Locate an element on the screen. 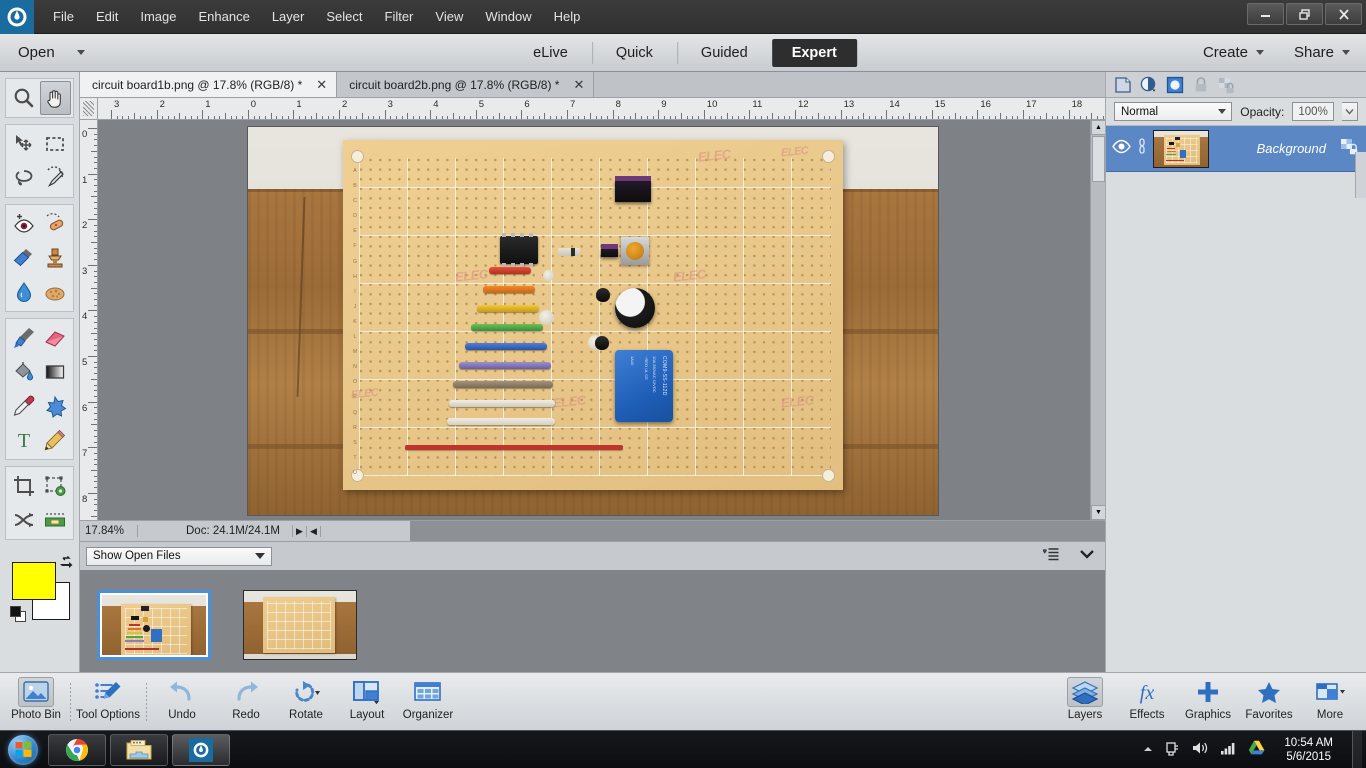  hand-tool is located at coordinates (55, 98).